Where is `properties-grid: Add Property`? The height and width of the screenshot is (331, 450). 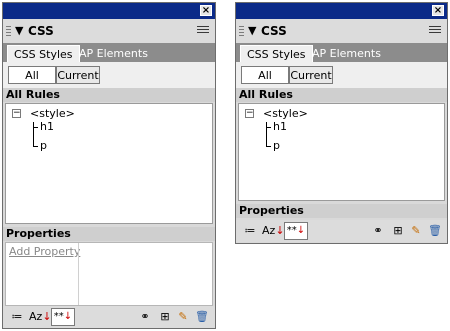 properties-grid: Add Property is located at coordinates (109, 274).